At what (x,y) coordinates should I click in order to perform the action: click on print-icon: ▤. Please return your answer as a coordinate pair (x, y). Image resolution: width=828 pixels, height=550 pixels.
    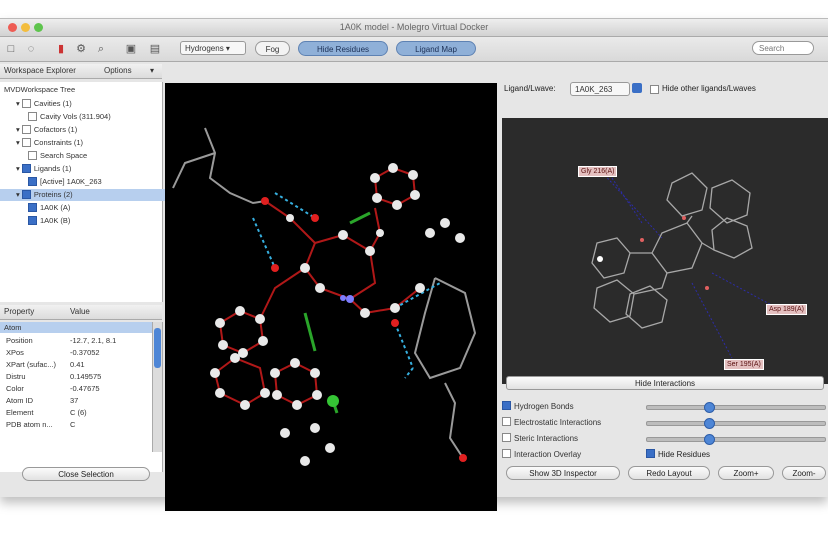
    Looking at the image, I should click on (155, 49).